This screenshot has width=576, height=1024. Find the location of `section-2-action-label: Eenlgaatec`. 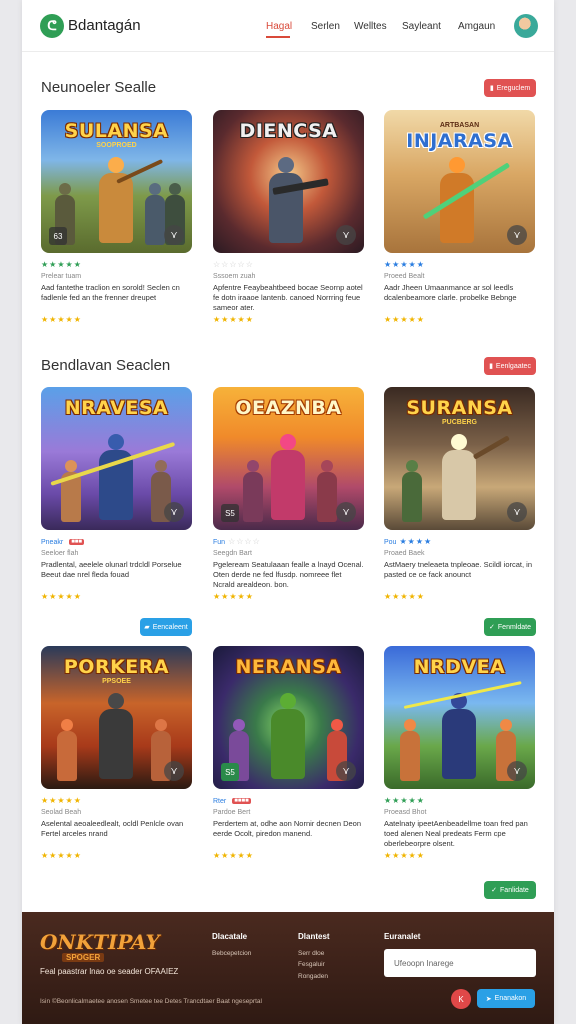

section-2-action-label: Eenlgaatec is located at coordinates (513, 366).